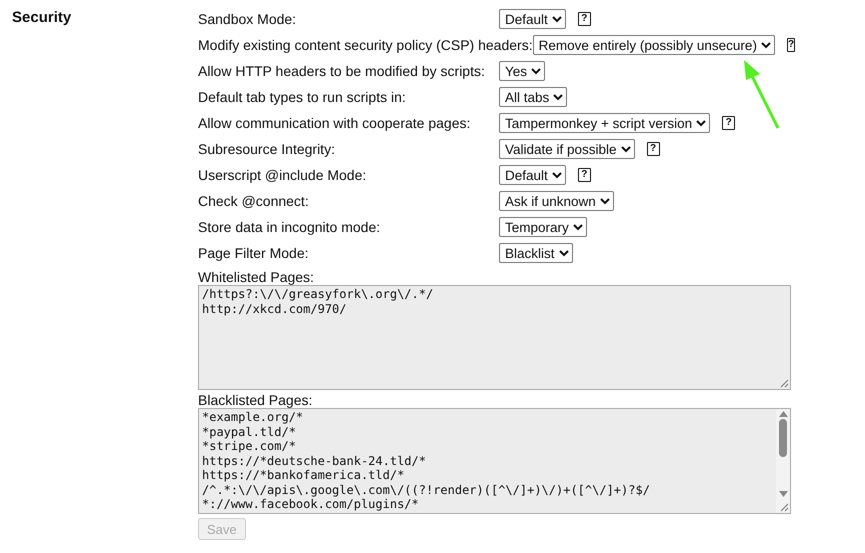 This screenshot has width=865, height=553. I want to click on whitelist-field: /https?:\/\/greasyfork\.org\/.*/ http://xkcd.com/970/, so click(494, 337).